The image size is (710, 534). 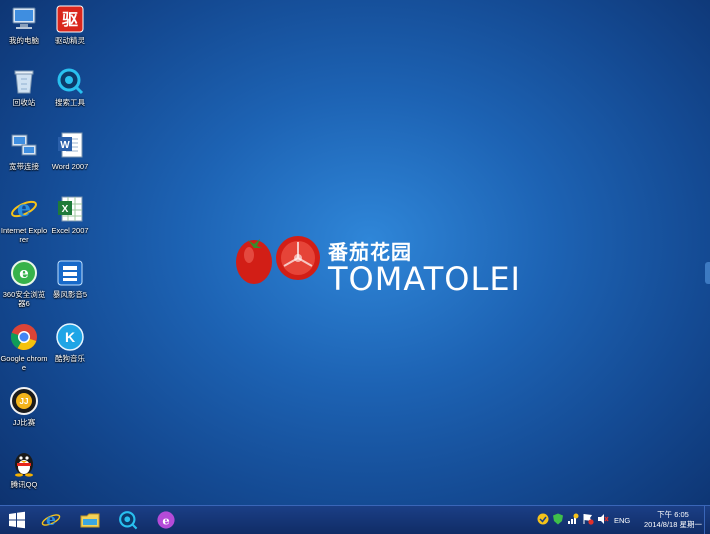 I want to click on tray-shield-icon, so click(x=558, y=519).